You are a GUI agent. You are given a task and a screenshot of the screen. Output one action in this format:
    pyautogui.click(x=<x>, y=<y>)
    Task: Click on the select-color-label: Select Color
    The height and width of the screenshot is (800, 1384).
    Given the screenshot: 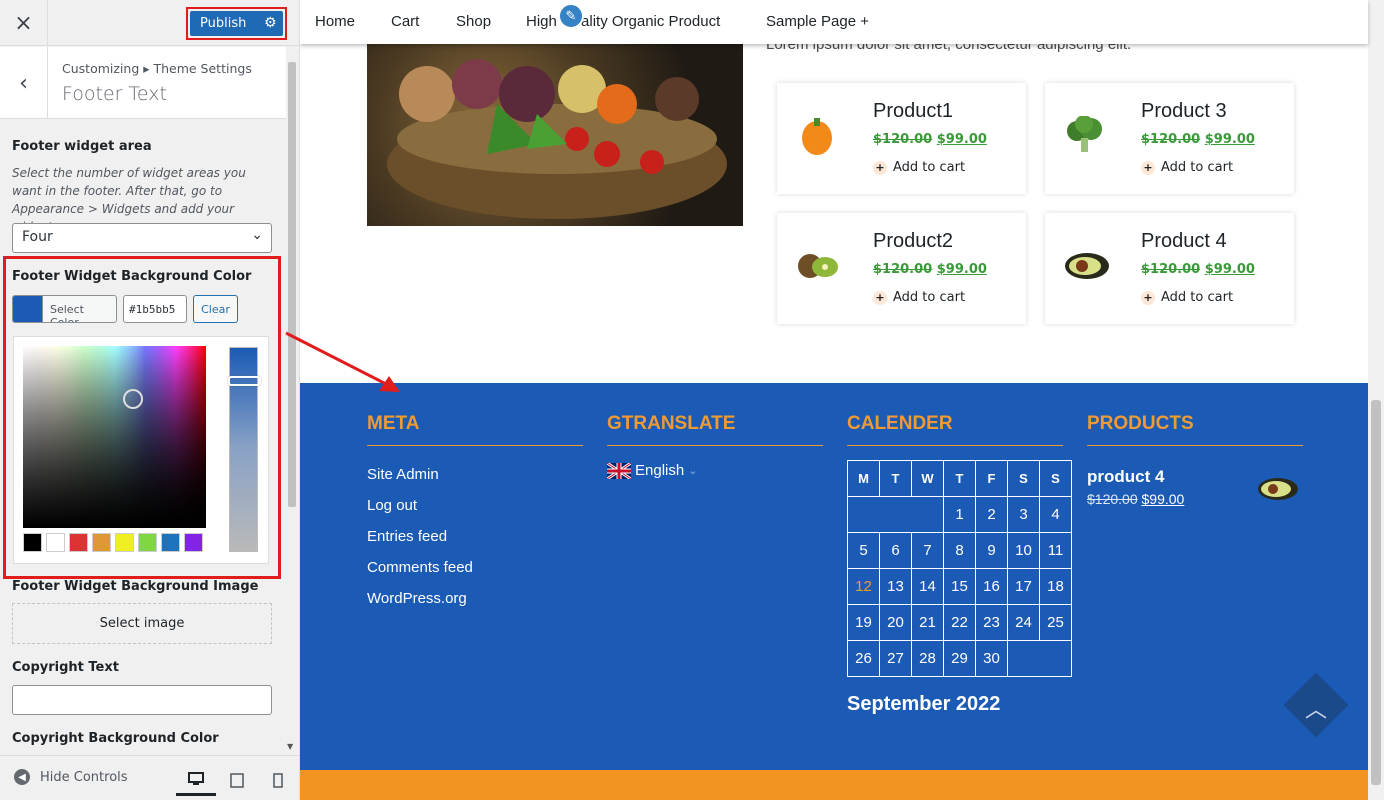 What is the action you would take?
    pyautogui.click(x=67, y=313)
    